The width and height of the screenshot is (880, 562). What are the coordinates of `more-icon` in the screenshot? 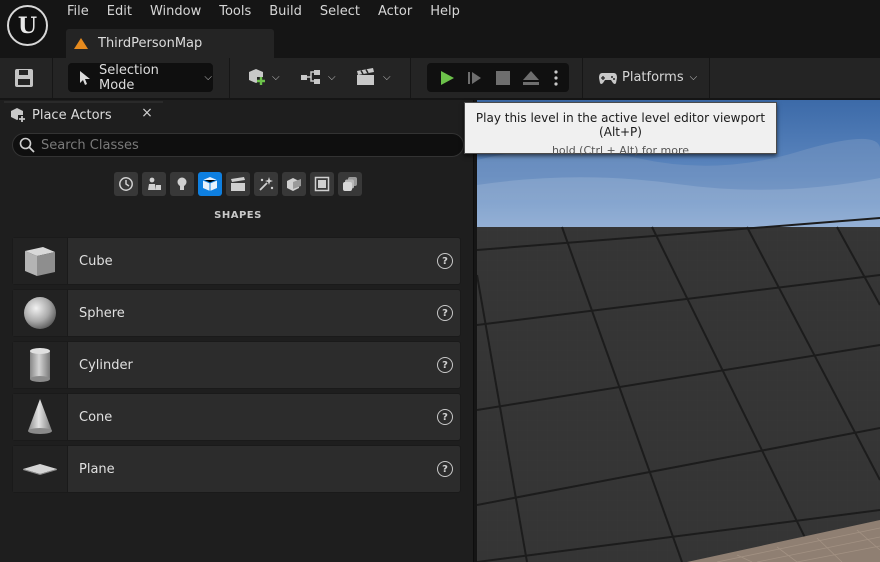 It's located at (350, 184).